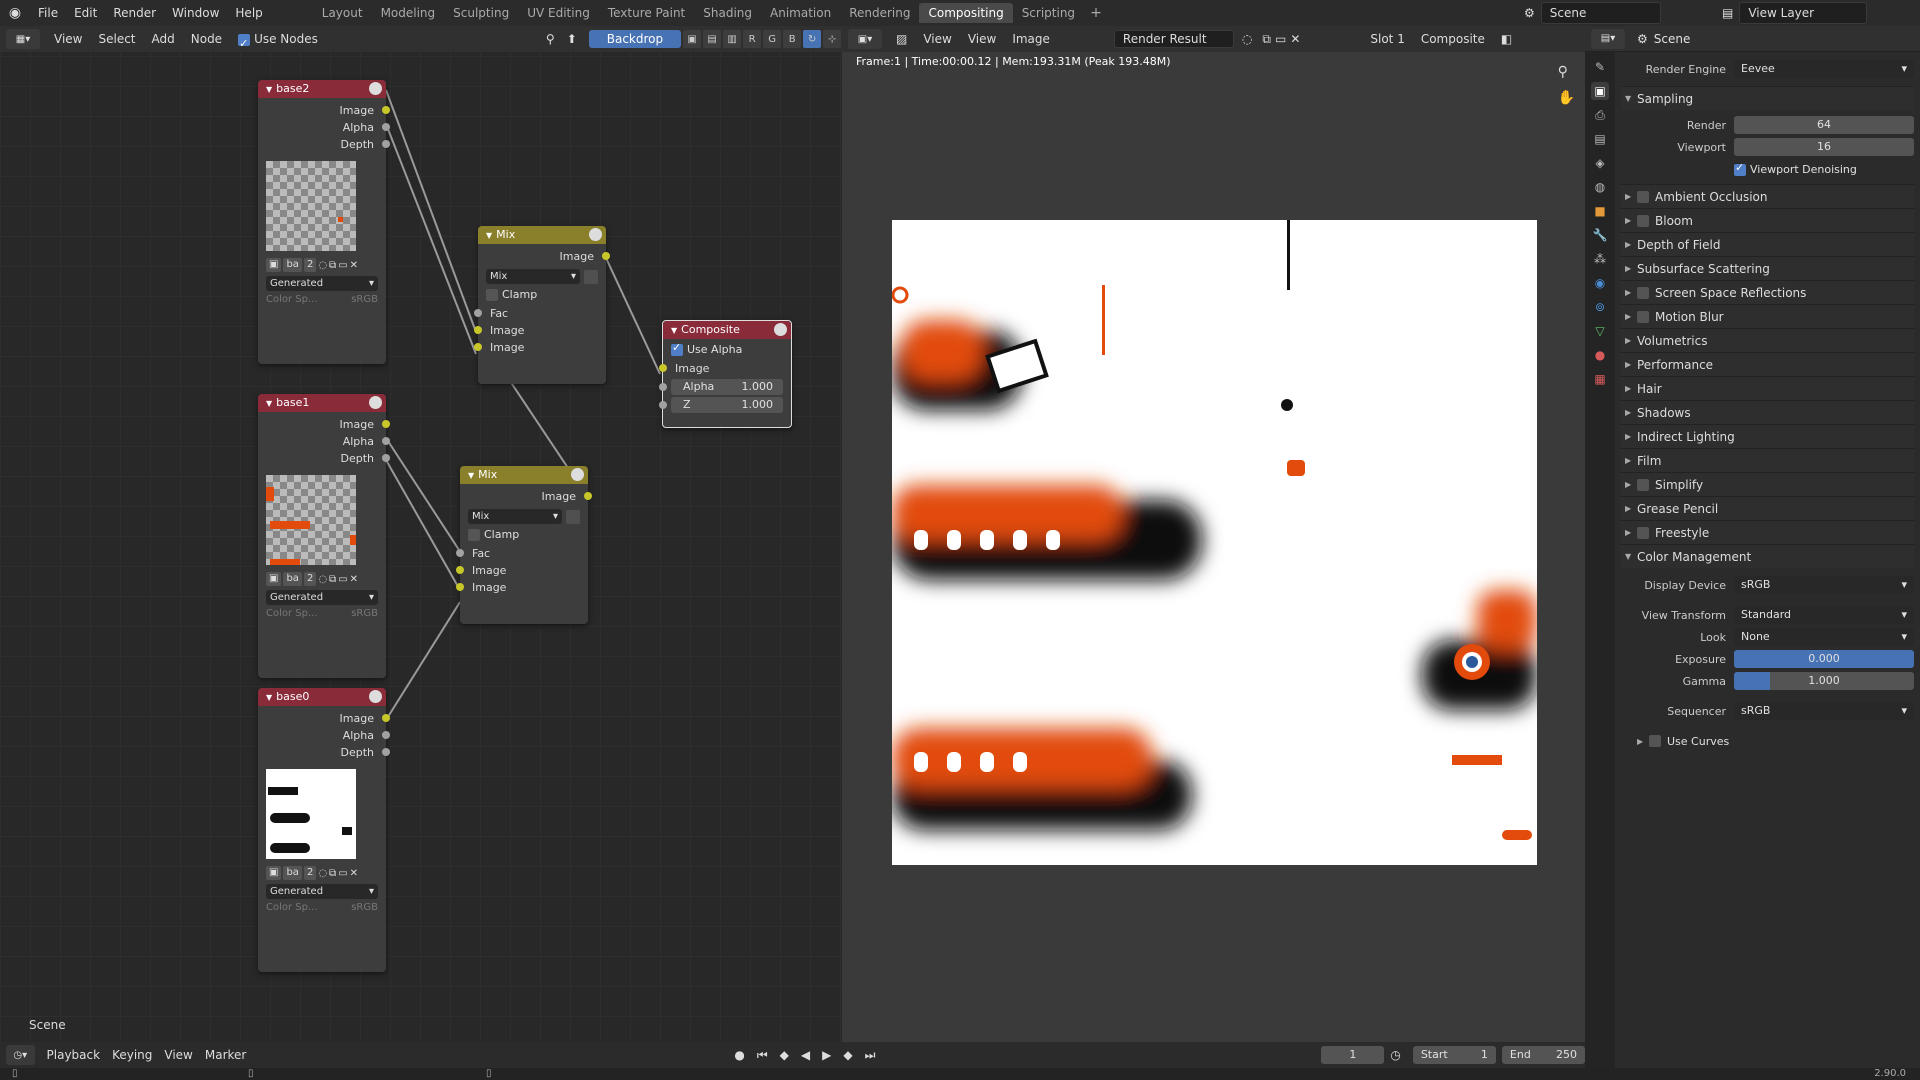 The width and height of the screenshot is (1920, 1080). Describe the element at coordinates (635, 39) in the screenshot. I see `backdrop-button: Backdrop` at that location.